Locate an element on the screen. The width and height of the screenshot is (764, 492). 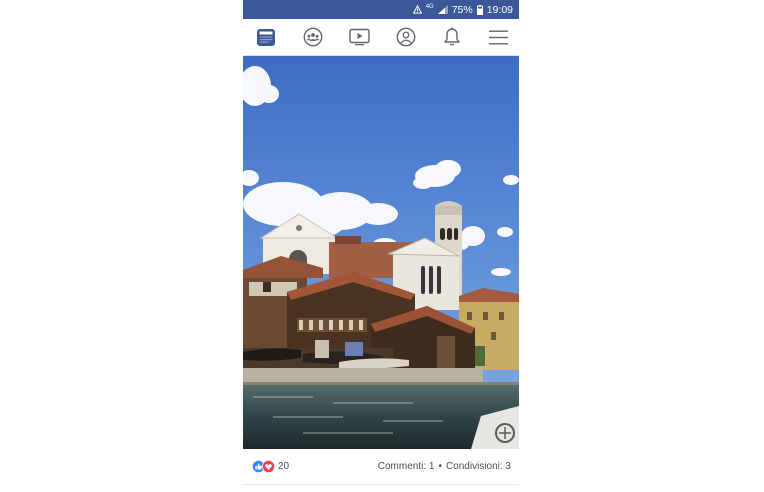
menu-icon is located at coordinates (499, 37).